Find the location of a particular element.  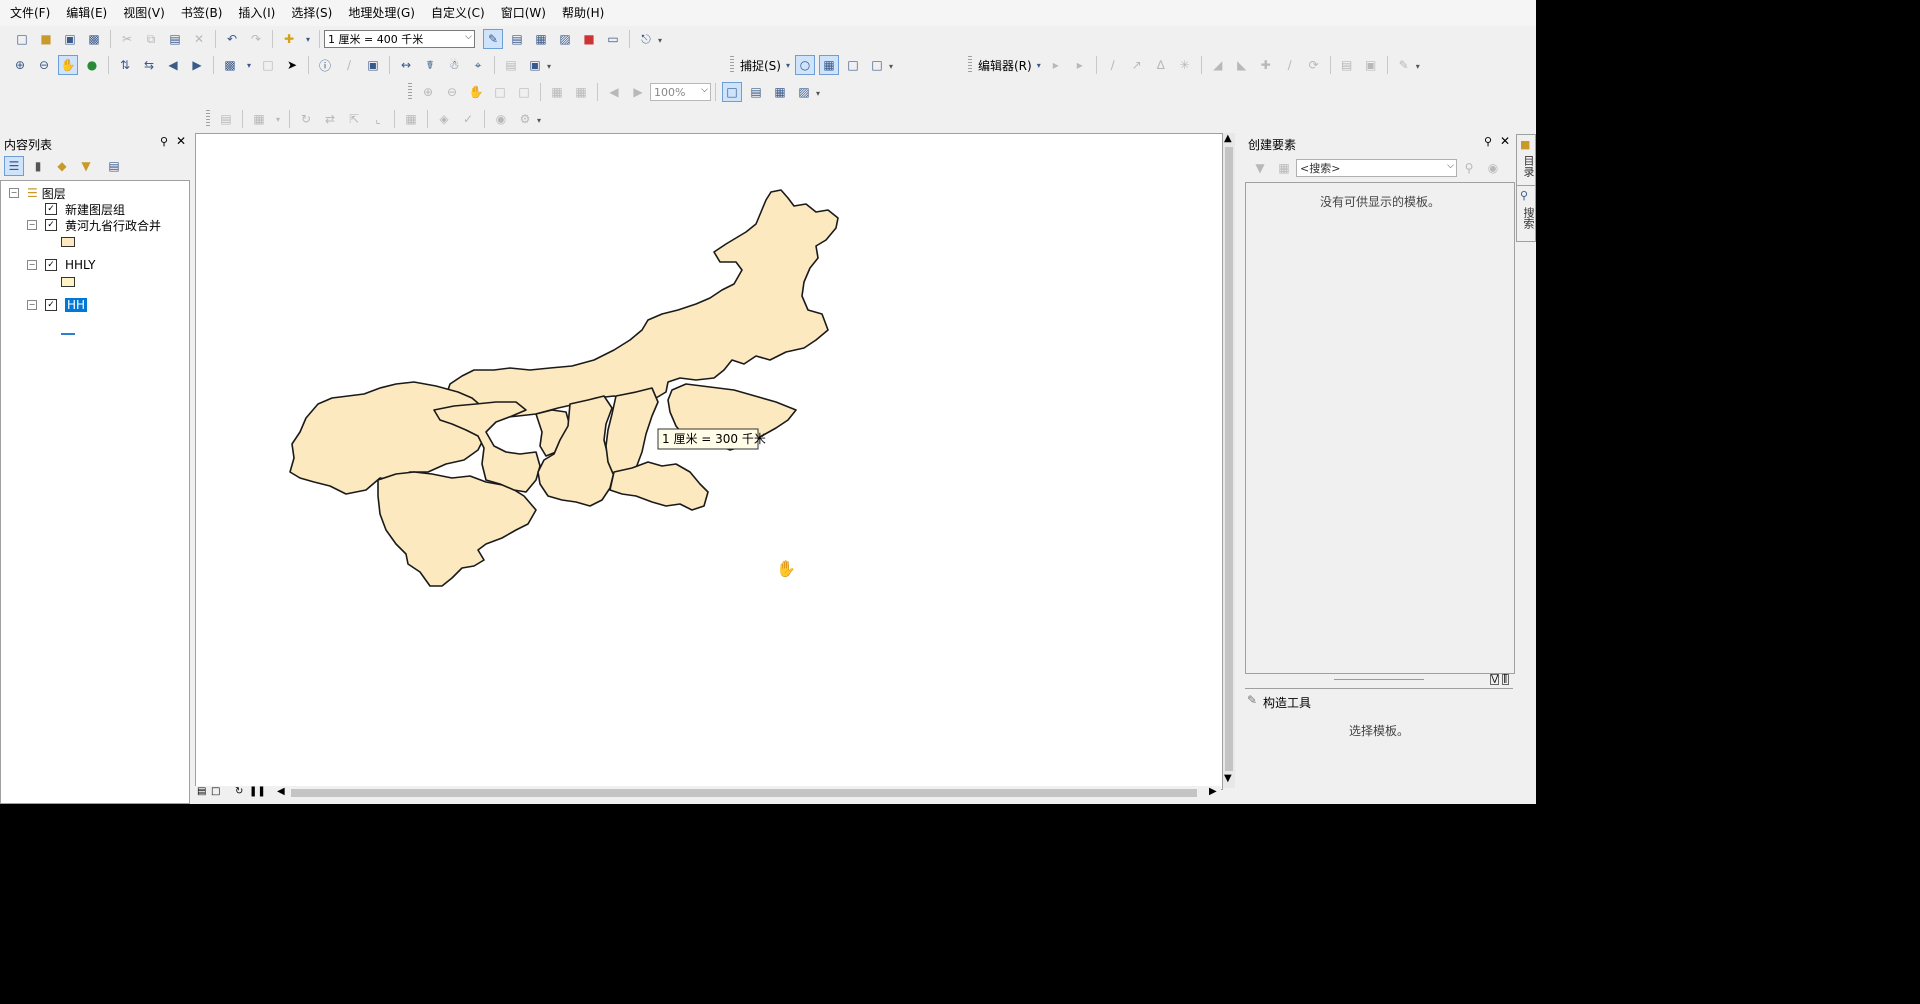

editor-dropdown-icon: ▾ is located at coordinates (1039, 65).